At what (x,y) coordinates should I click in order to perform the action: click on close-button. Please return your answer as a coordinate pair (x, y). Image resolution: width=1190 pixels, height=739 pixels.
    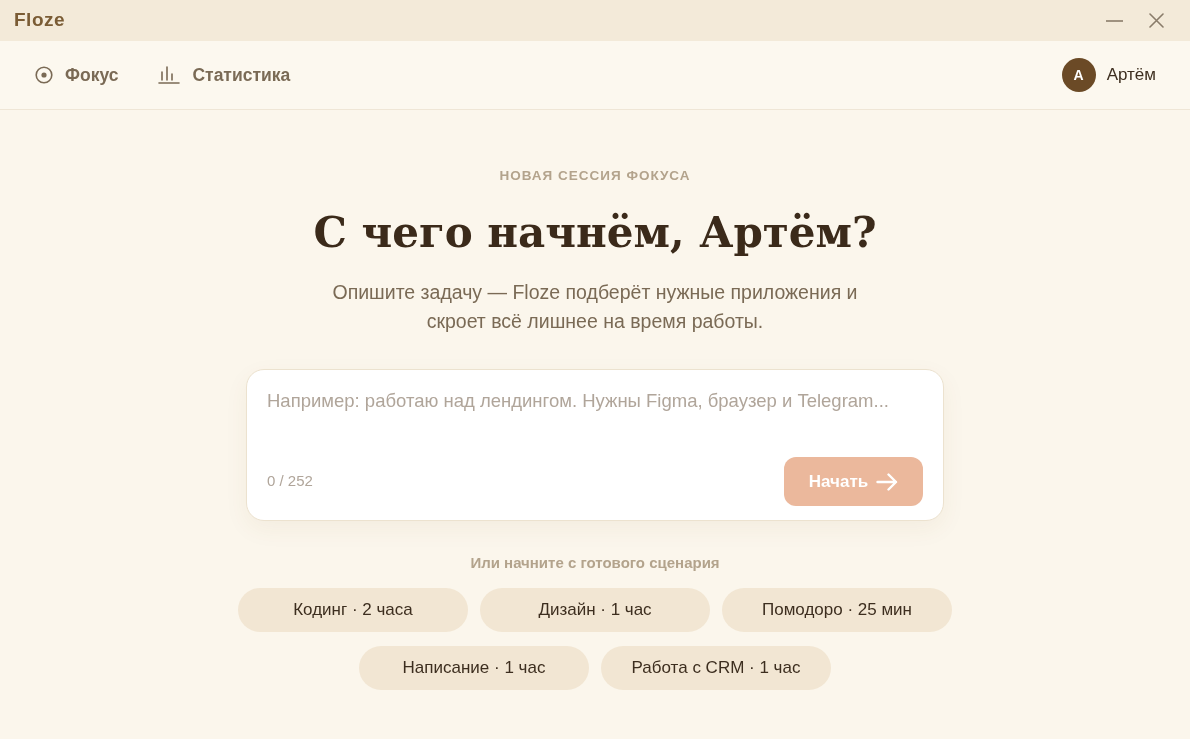
    Looking at the image, I should click on (1156, 20).